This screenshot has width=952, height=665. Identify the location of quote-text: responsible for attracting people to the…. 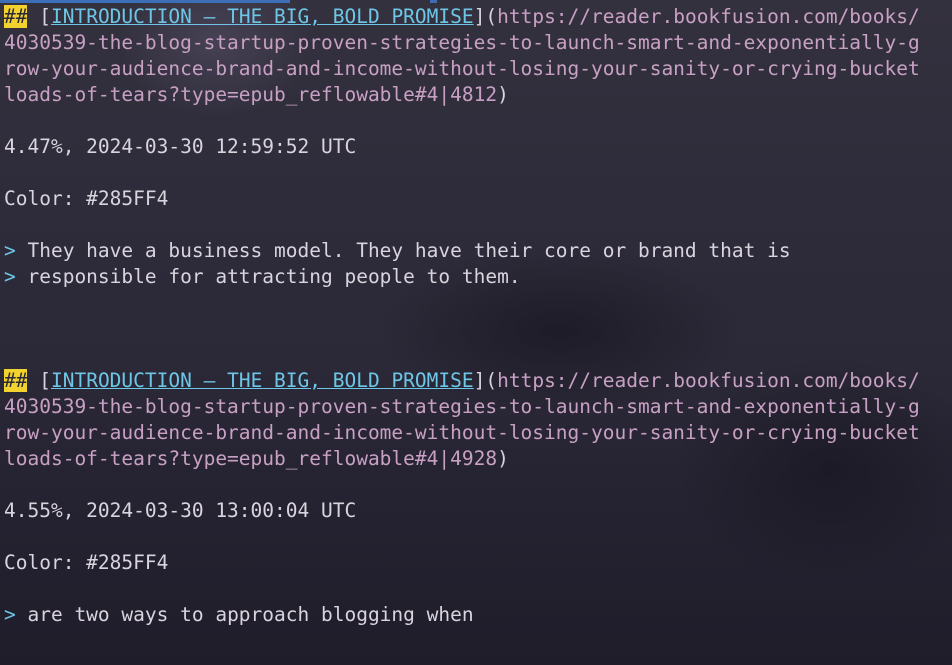
(274, 276).